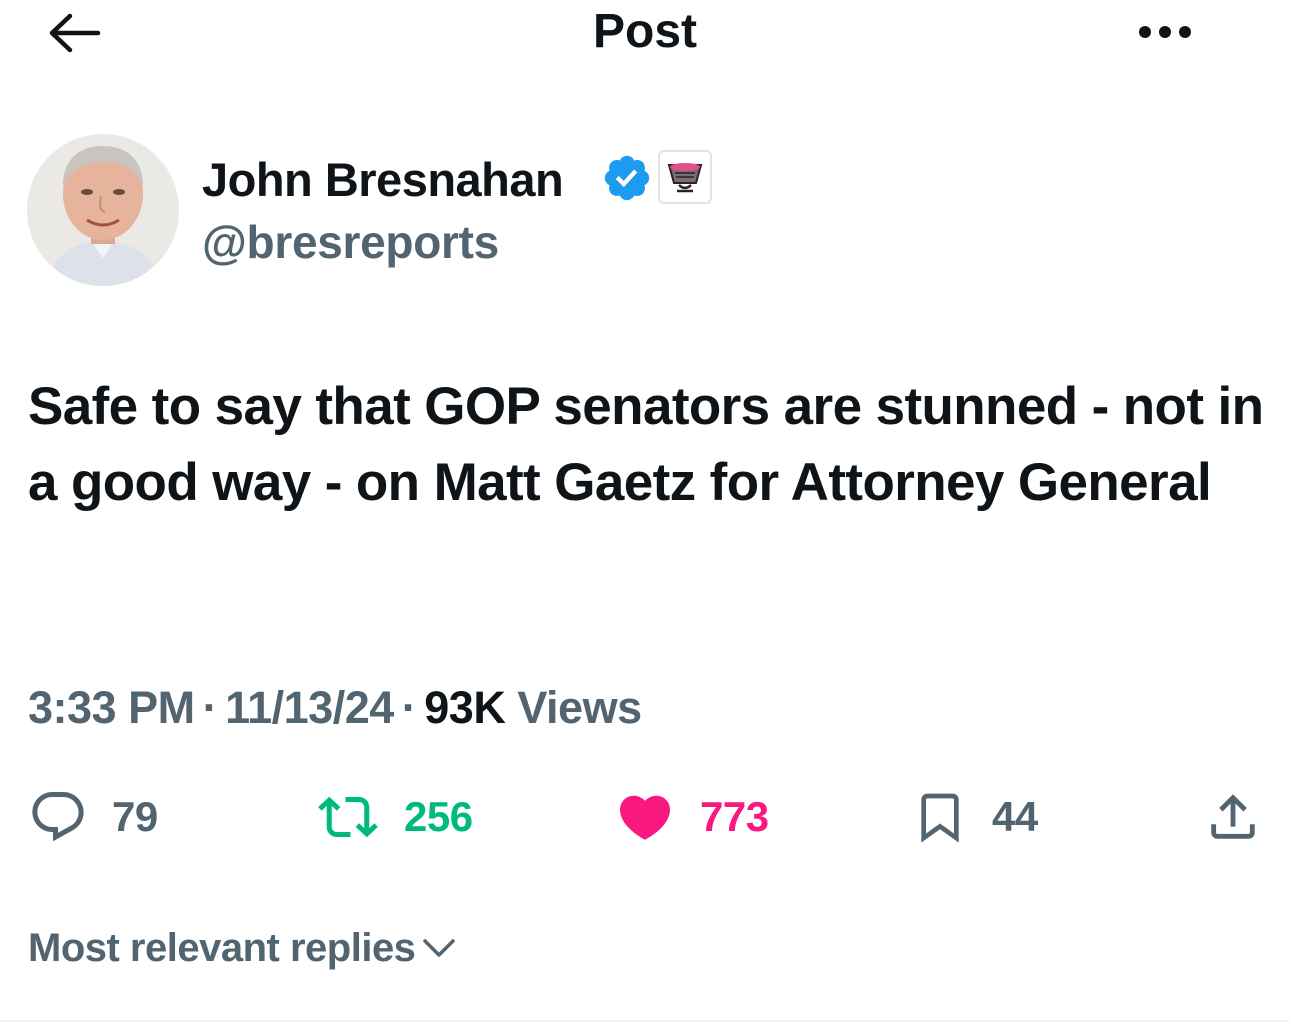 Image resolution: width=1290 pixels, height=1034 pixels. I want to click on replies-sort-label: Most relevant replies, so click(222, 947).